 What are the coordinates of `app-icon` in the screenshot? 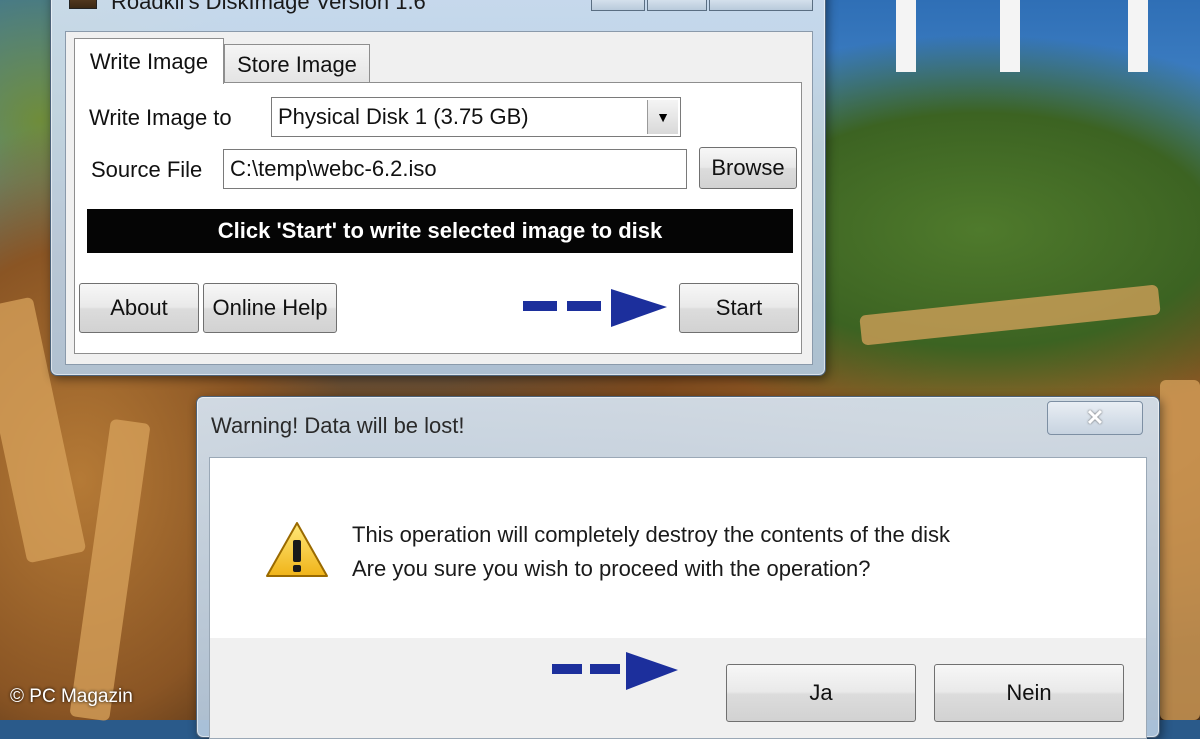 It's located at (83, 4).